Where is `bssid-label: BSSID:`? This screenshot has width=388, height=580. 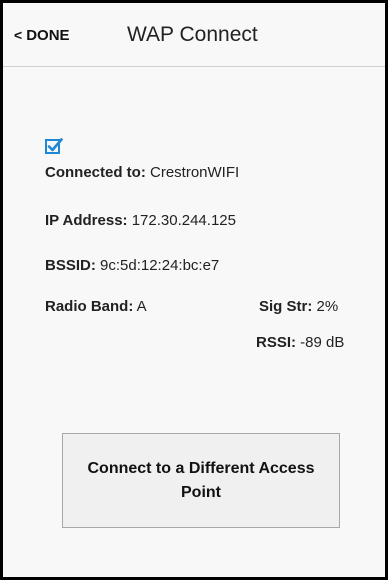 bssid-label: BSSID: is located at coordinates (70, 265).